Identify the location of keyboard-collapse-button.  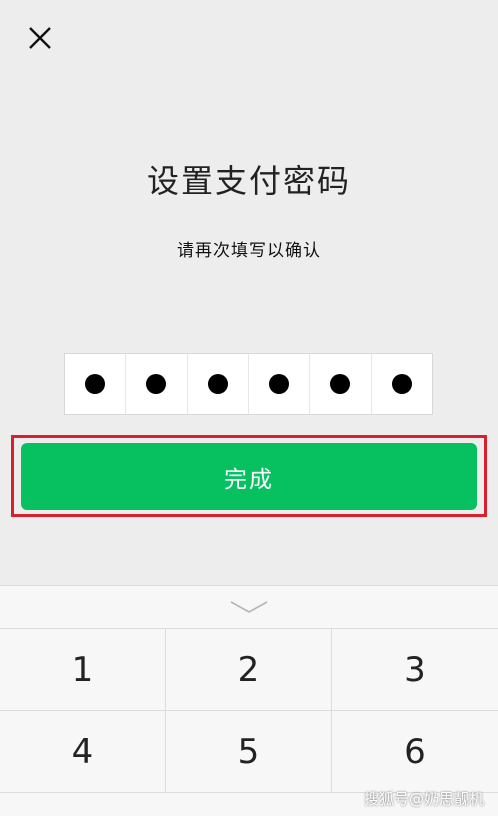
(249, 607).